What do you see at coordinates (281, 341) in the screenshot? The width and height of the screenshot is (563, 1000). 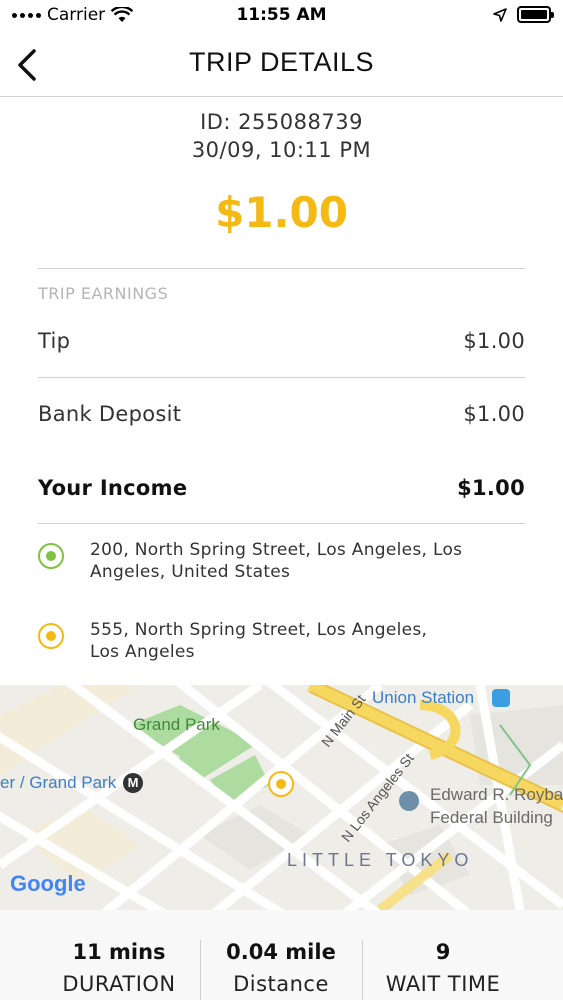 I see `earnings-row-tip: Tip $1.00` at bounding box center [281, 341].